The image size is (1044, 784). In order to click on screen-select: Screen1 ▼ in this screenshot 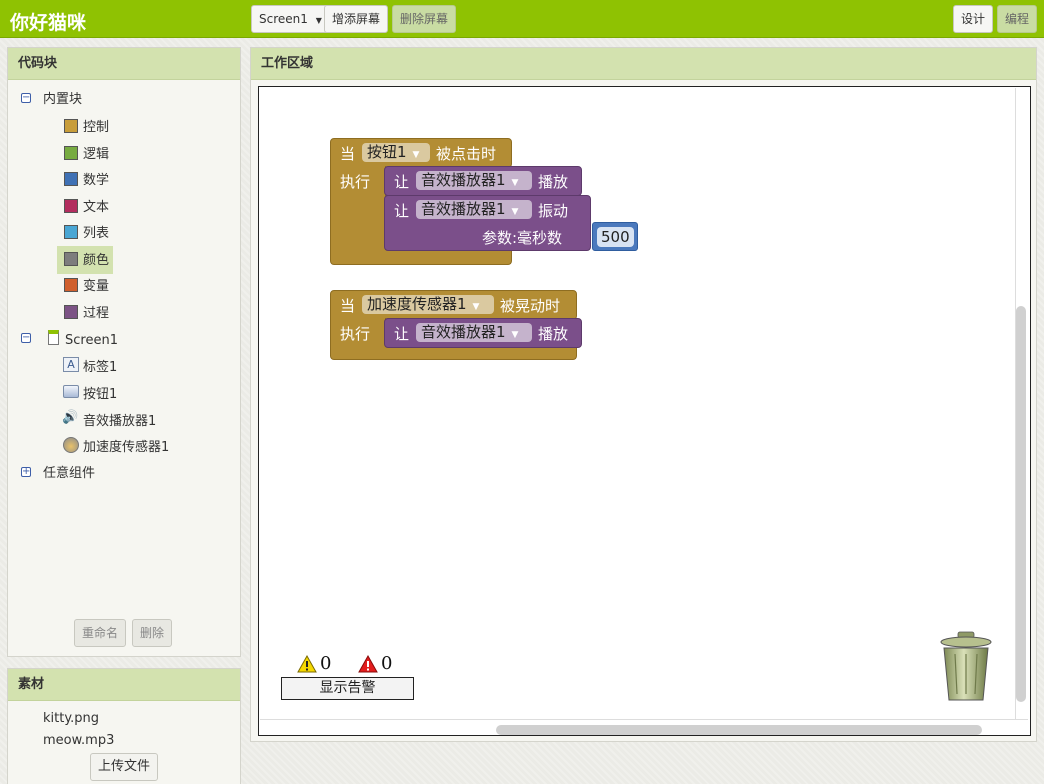, I will do `click(290, 19)`.